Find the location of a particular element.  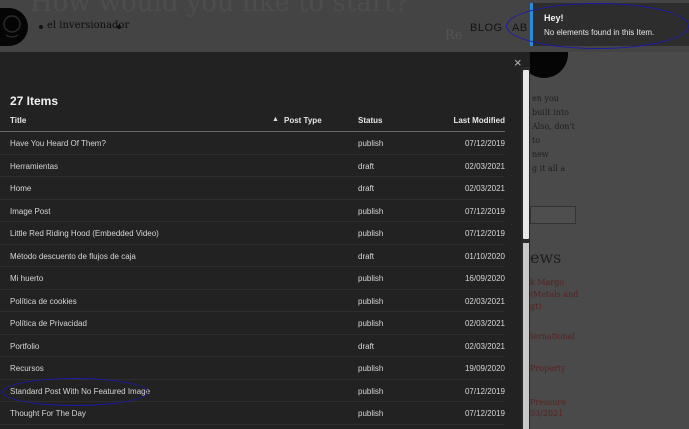

column-title: Title is located at coordinates (18, 120).